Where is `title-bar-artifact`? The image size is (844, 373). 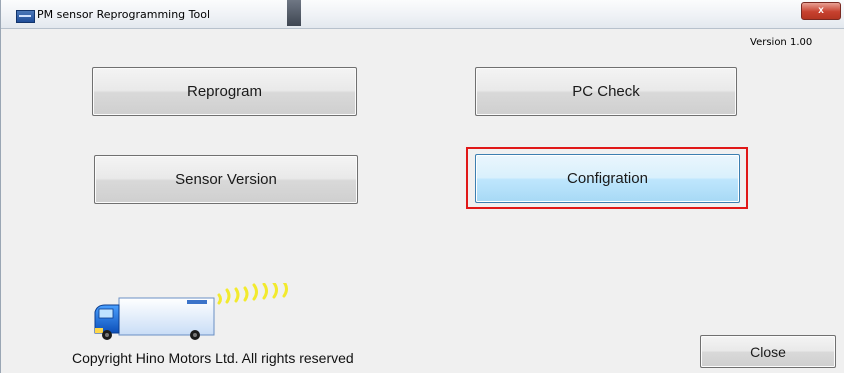
title-bar-artifact is located at coordinates (294, 13).